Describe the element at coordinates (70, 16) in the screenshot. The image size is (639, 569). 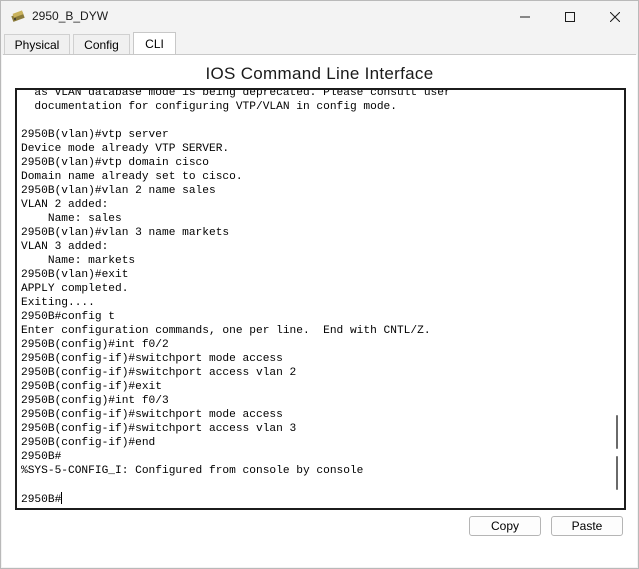
I see `window-title: 2950_B_DYW` at that location.